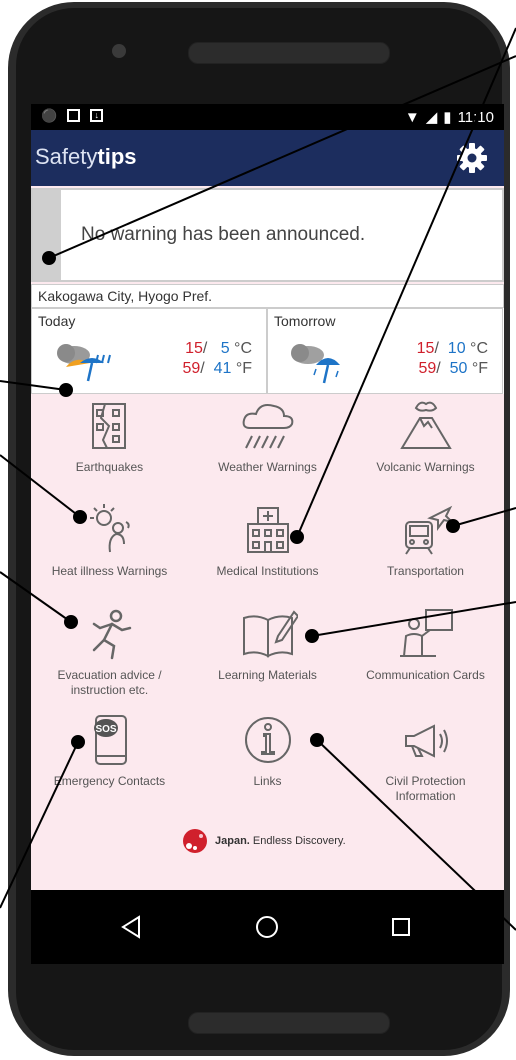 The image size is (516, 1060). Describe the element at coordinates (267, 675) in the screenshot. I see `learning-label: Learning Materials` at that location.